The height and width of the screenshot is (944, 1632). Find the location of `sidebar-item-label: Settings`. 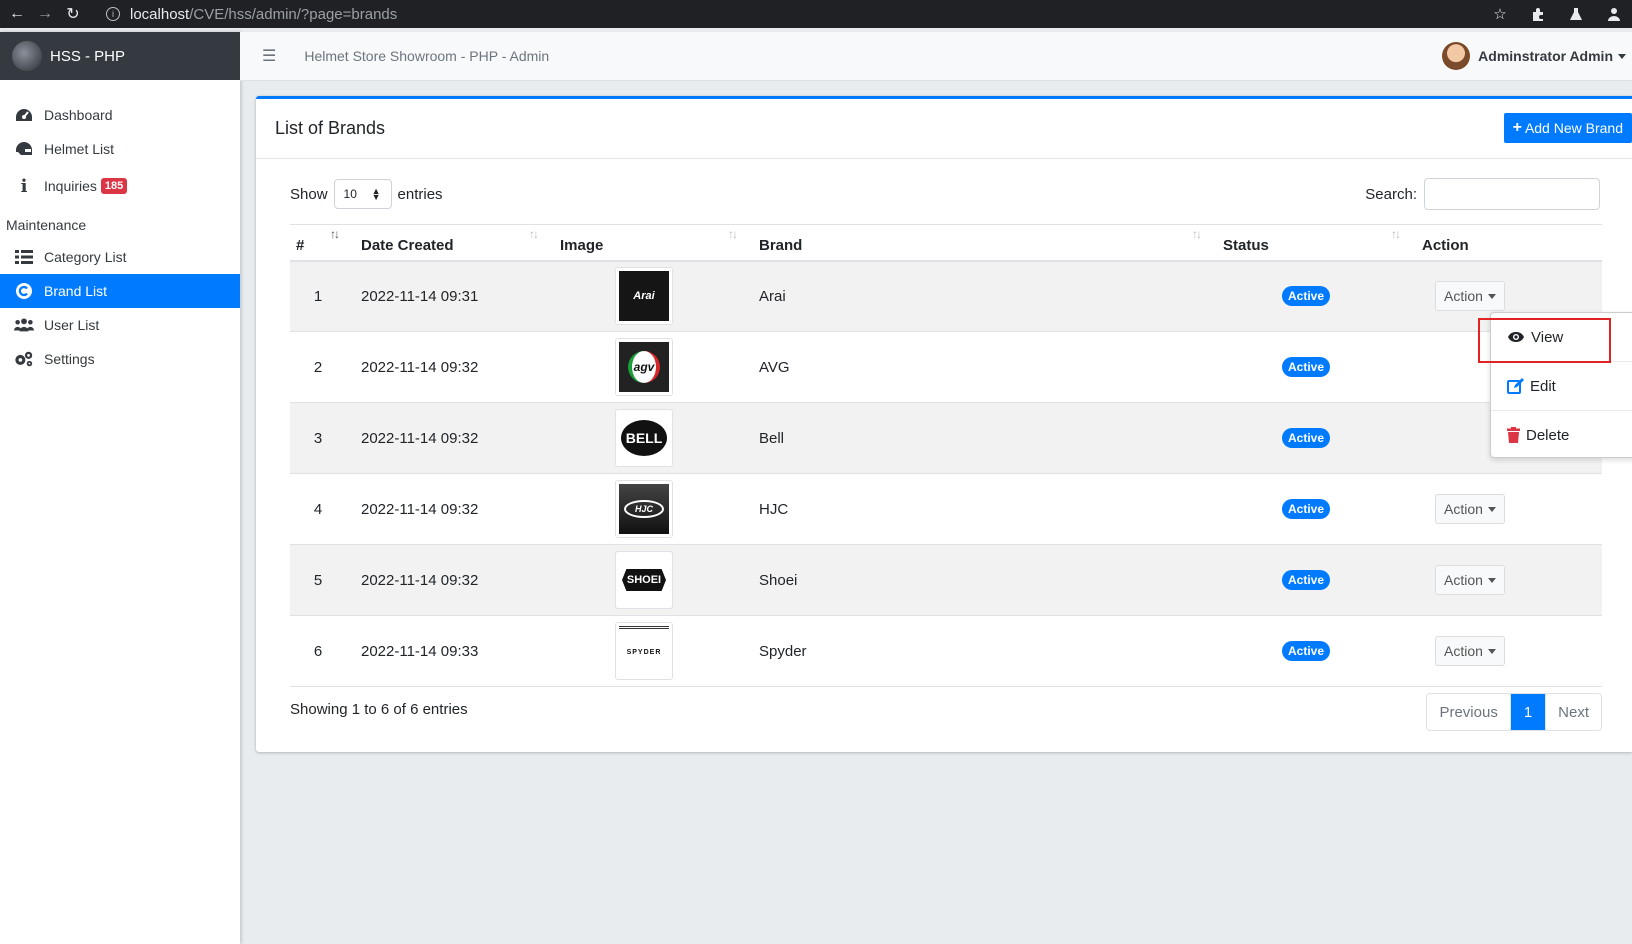

sidebar-item-label: Settings is located at coordinates (69, 359).